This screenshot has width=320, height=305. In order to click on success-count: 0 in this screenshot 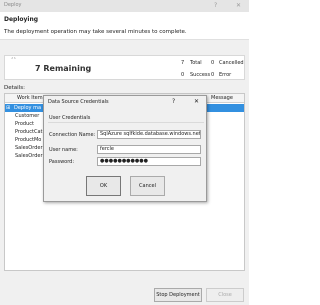, I will do `click(183, 75)`.